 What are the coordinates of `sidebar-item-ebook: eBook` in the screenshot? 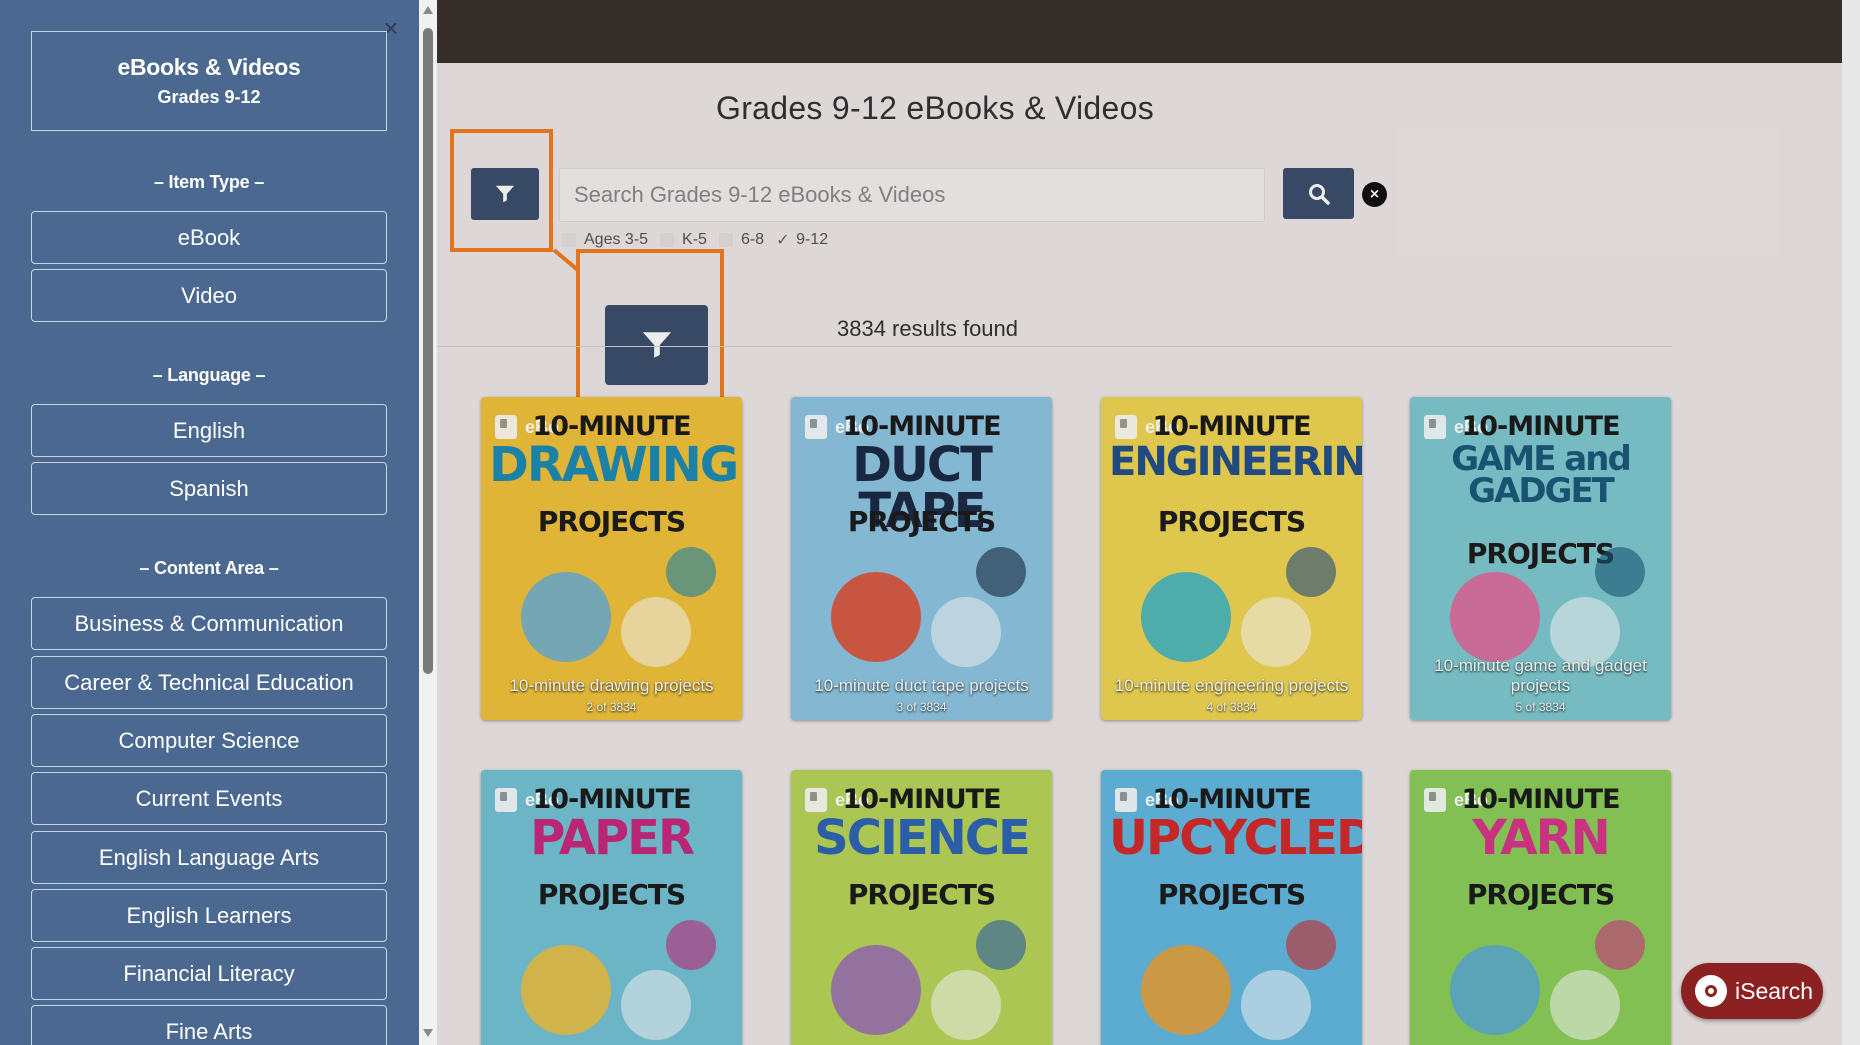 It's located at (209, 237).